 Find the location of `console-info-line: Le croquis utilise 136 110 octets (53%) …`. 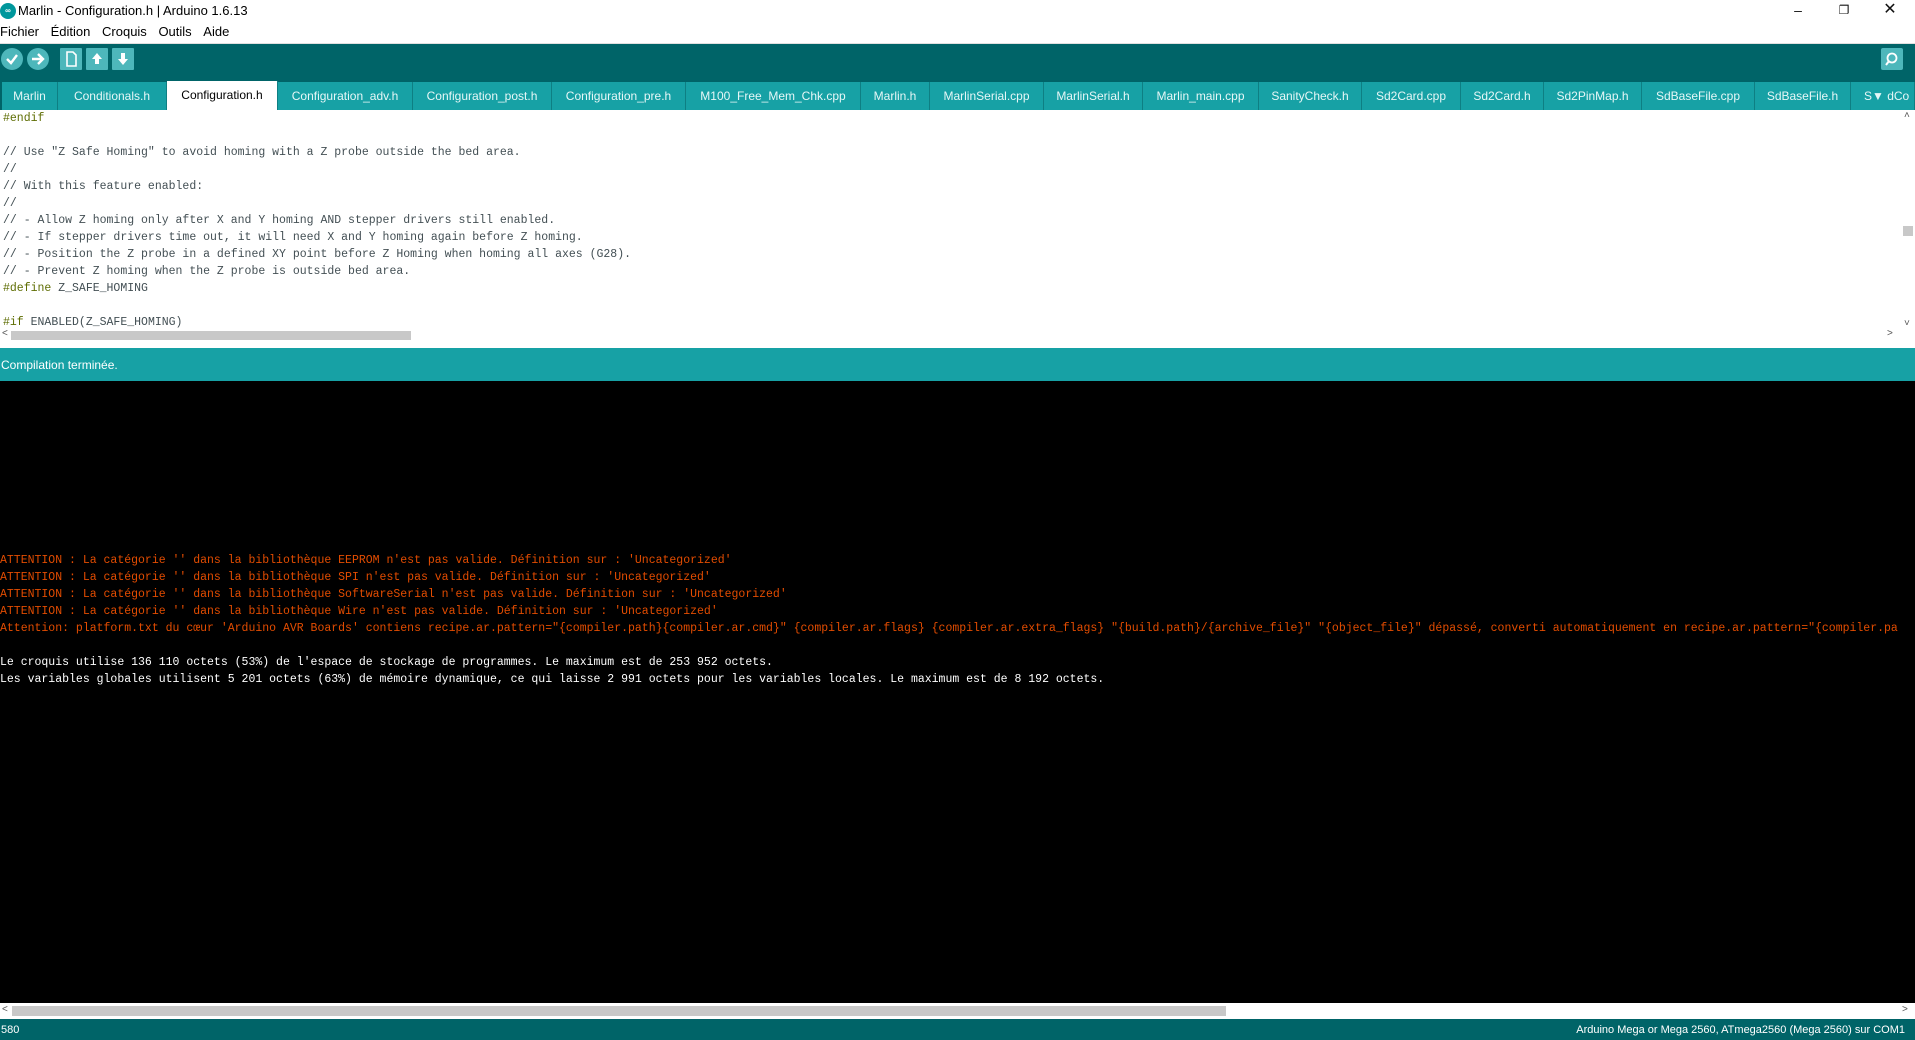

console-info-line: Le croquis utilise 136 110 octets (53%) … is located at coordinates (386, 662).